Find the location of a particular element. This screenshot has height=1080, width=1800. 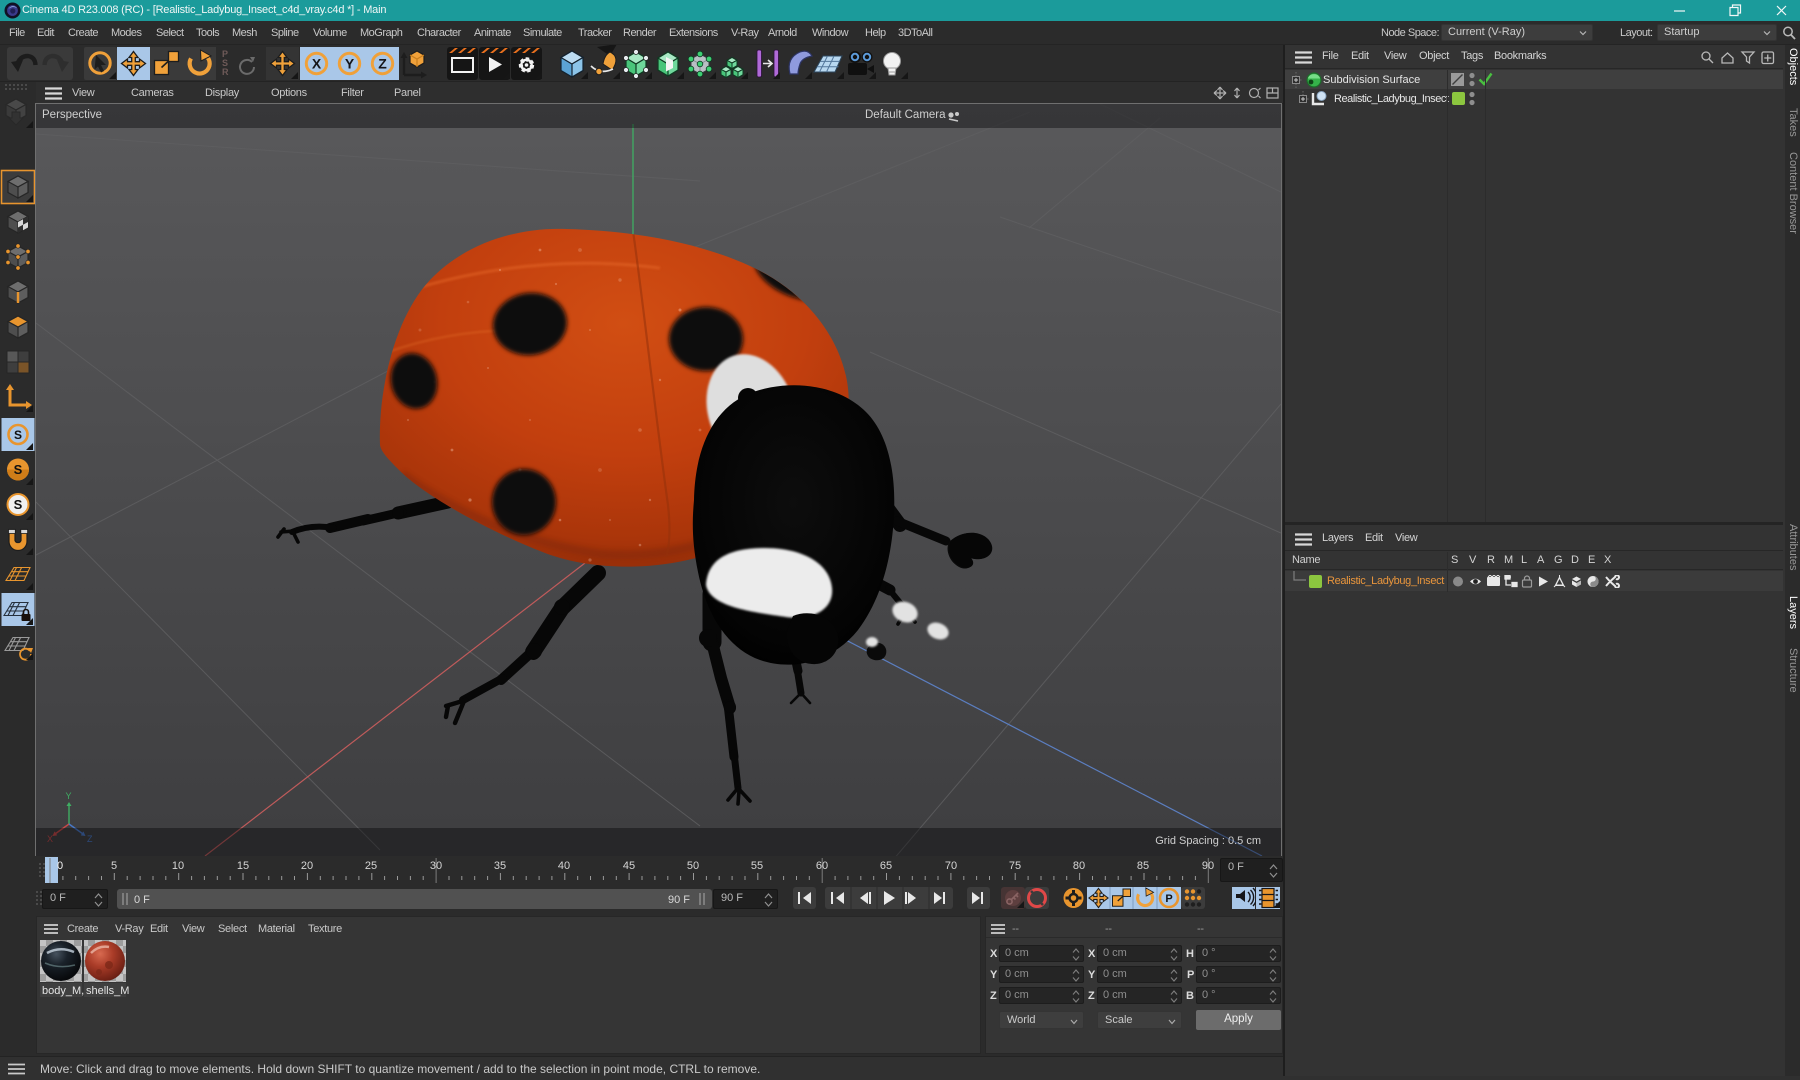

svg-text: Z is located at coordinates (382, 64).